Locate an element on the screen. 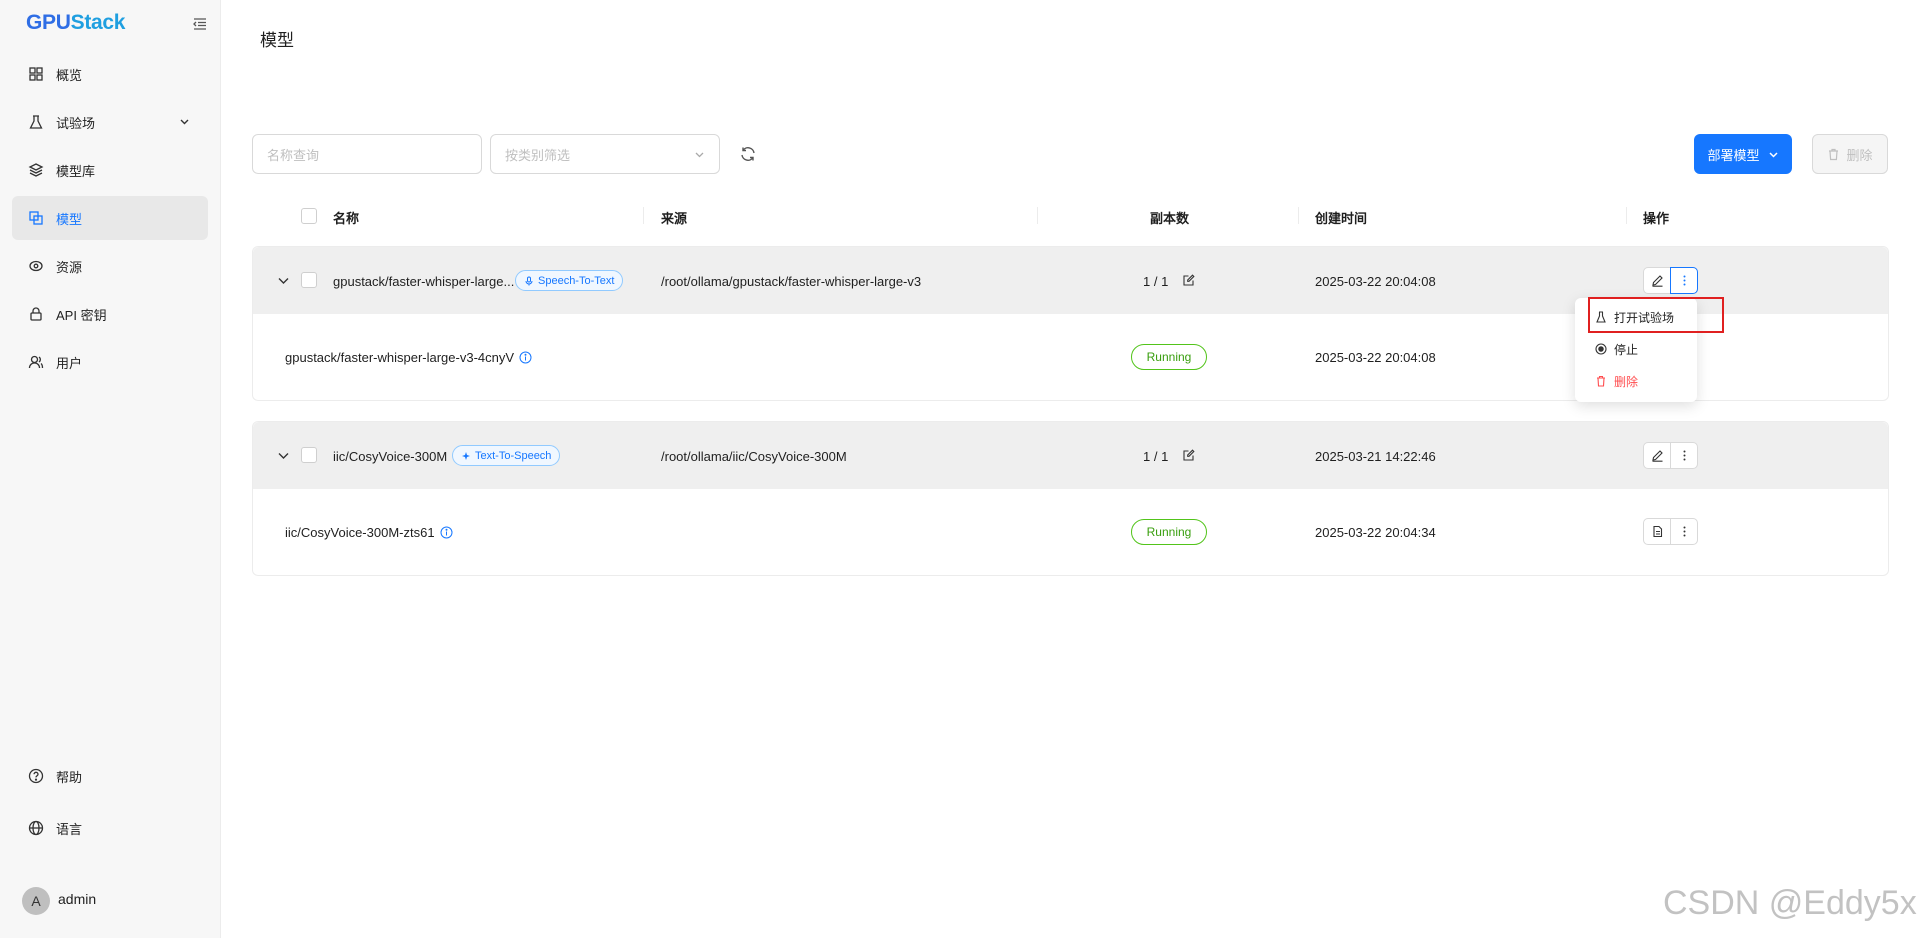 This screenshot has width=1920, height=938. batch-delete-button: 删除 is located at coordinates (1850, 154).